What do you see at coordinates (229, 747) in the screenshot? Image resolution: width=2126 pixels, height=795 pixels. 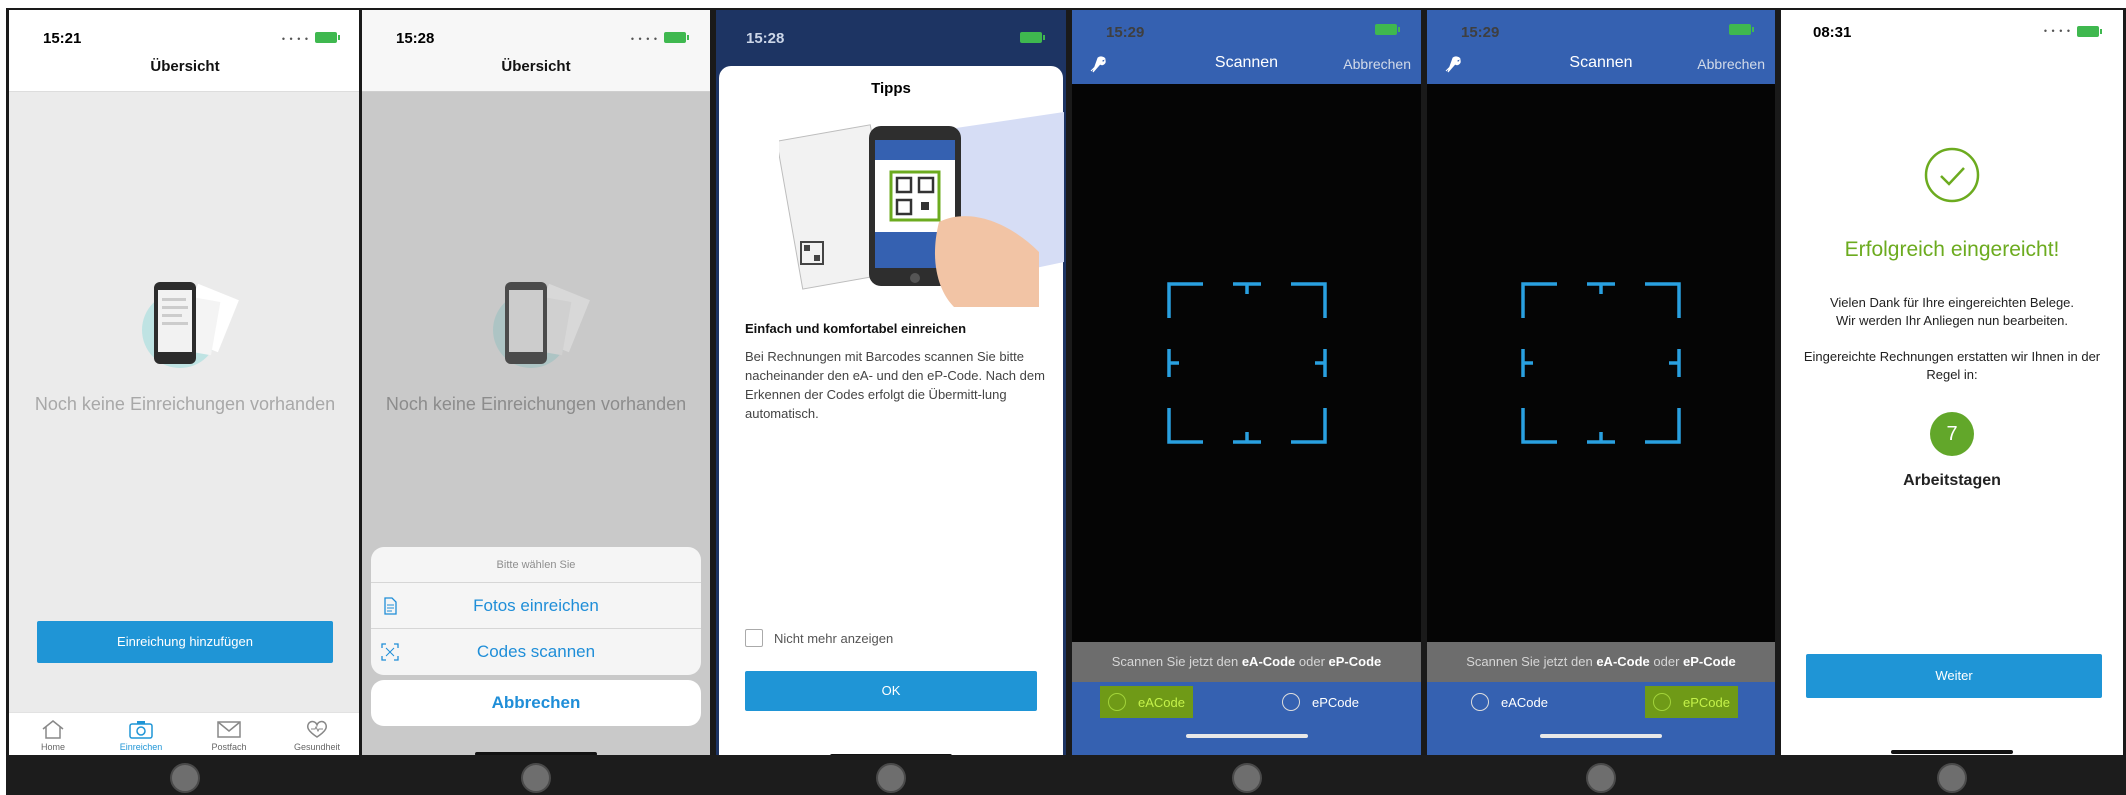 I see `tab-mailbox-label: Postfach` at bounding box center [229, 747].